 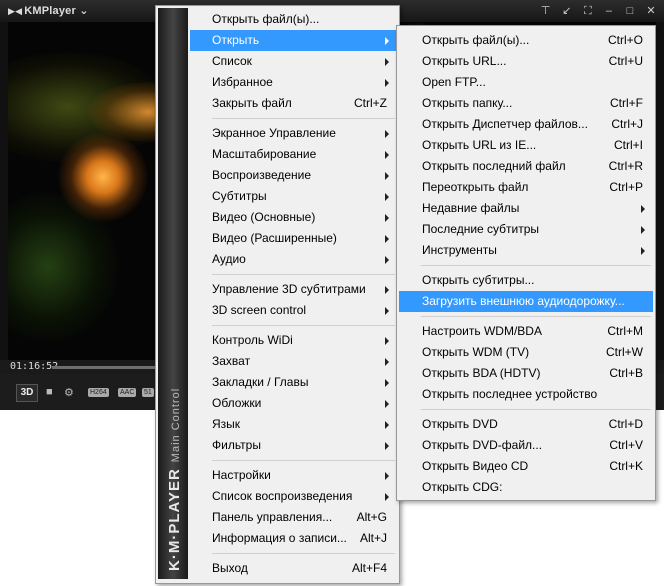 I want to click on menu-item-shortcut: Alt+J, so click(x=373, y=538).